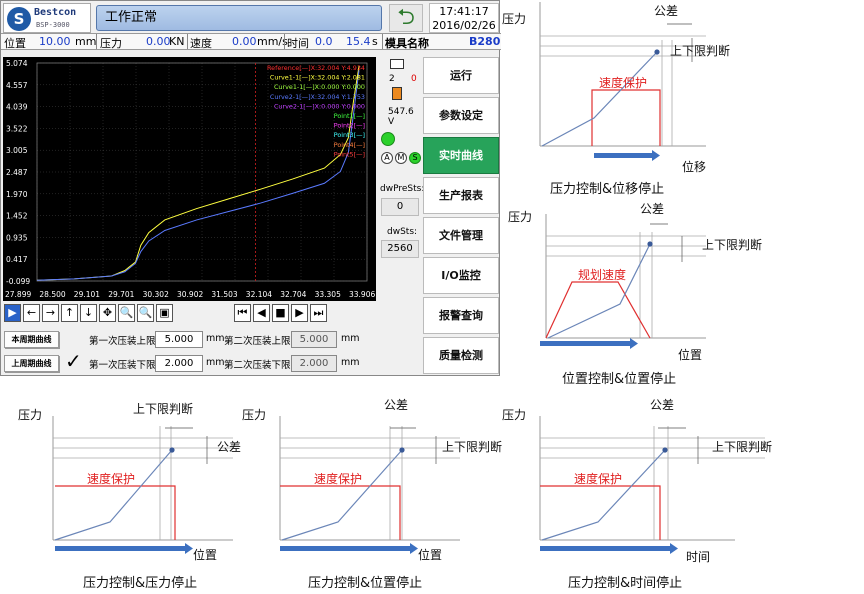 Image resolution: width=864 pixels, height=594 pixels. Describe the element at coordinates (362, 294) in the screenshot. I see `x-tick-label: 33.906` at that location.